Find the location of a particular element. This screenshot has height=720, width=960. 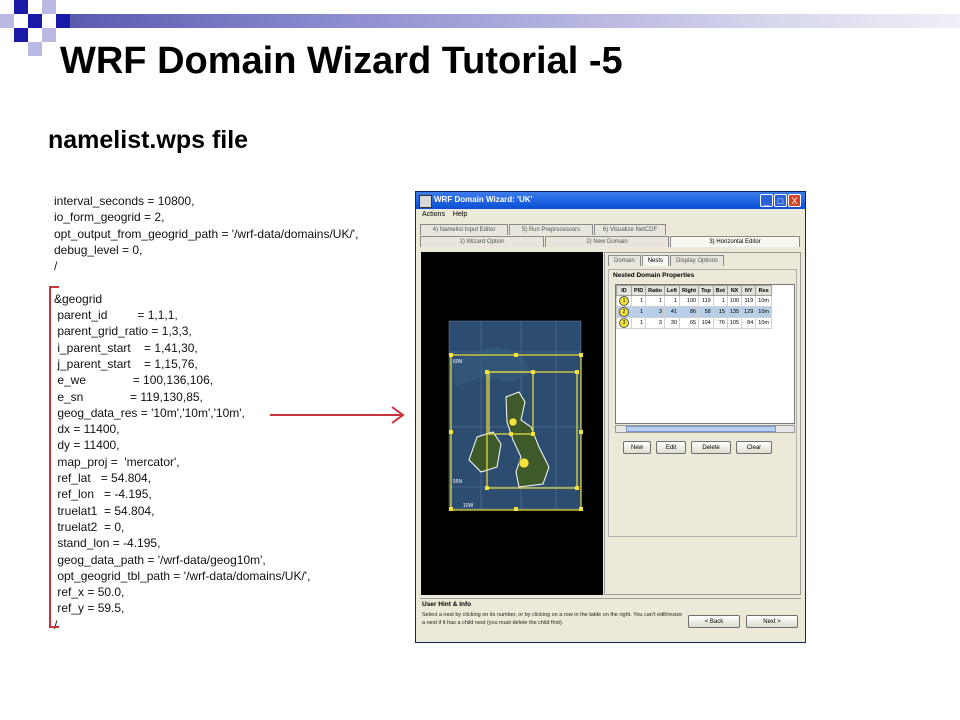

code-line: &geogrid is located at coordinates (78, 298).